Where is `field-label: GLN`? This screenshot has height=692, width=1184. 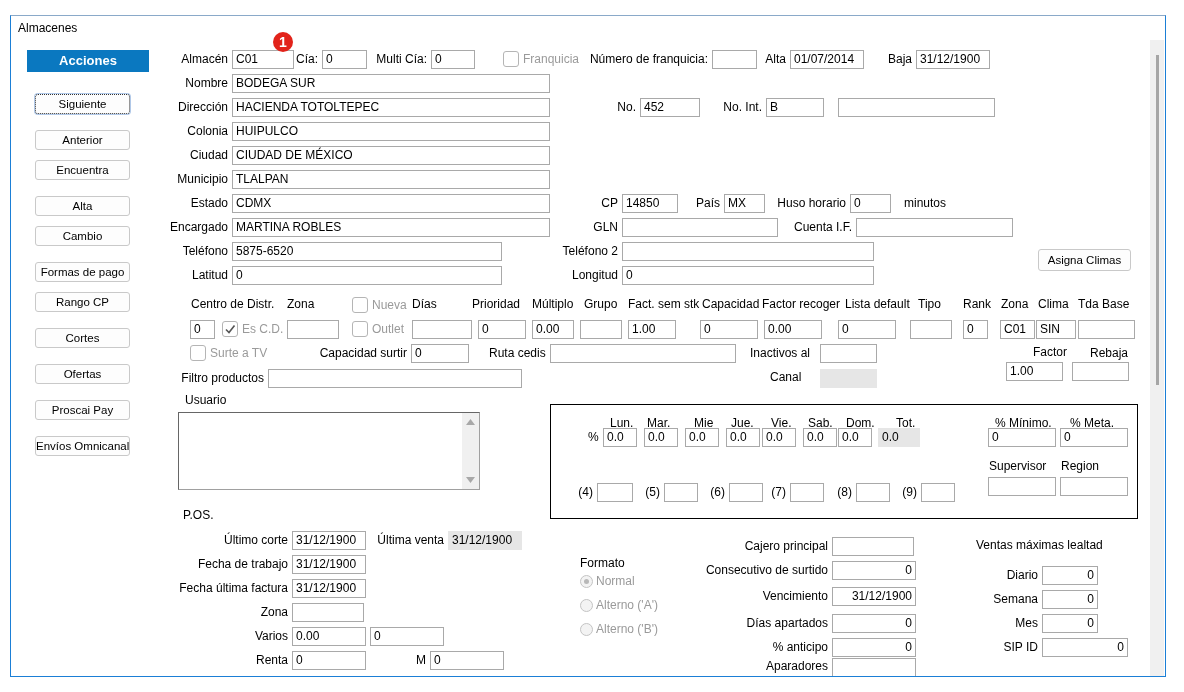
field-label: GLN is located at coordinates (605, 227).